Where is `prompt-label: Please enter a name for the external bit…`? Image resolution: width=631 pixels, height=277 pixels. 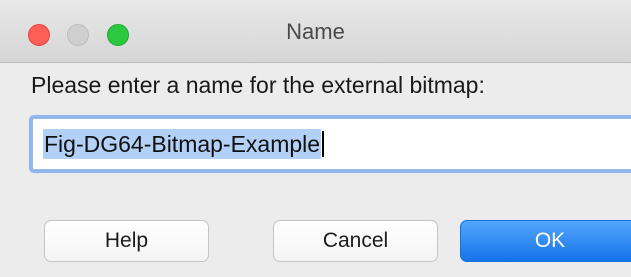 prompt-label: Please enter a name for the external bit… is located at coordinates (258, 85).